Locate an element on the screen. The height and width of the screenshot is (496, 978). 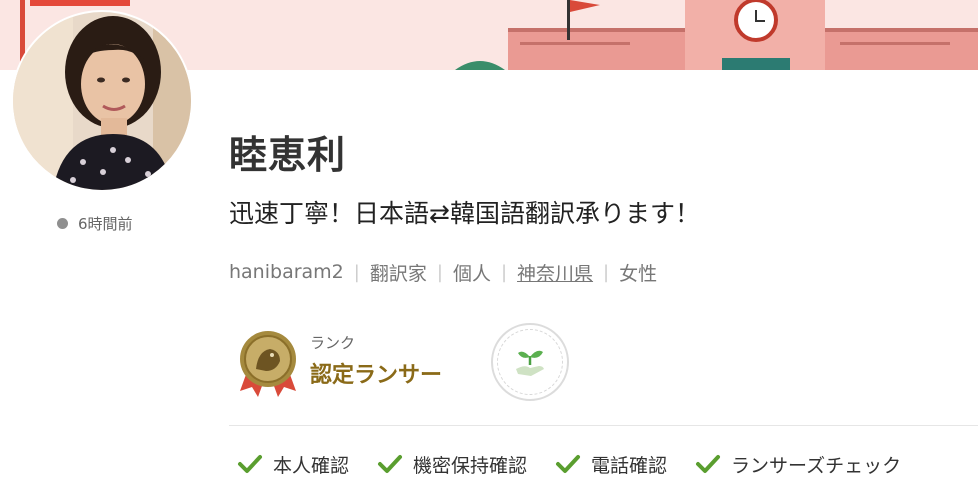
avatar-photo is located at coordinates (102, 101).